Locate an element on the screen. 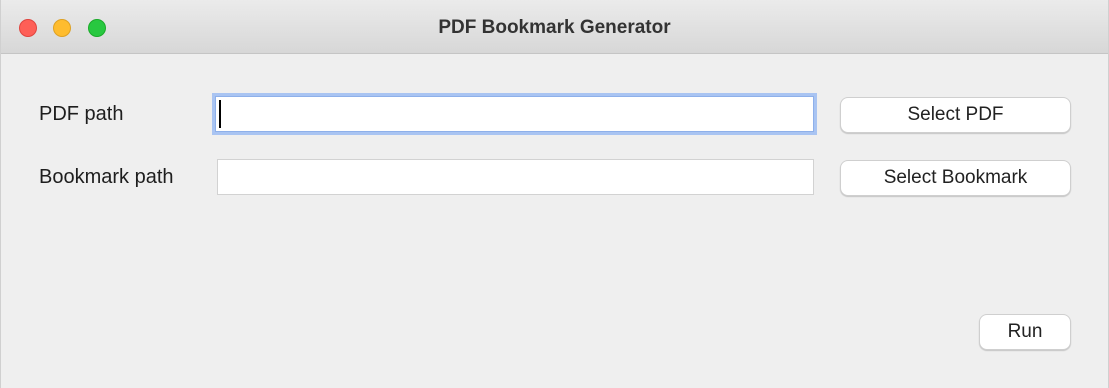 Image resolution: width=1109 pixels, height=388 pixels. pdf-path-input is located at coordinates (514, 114).